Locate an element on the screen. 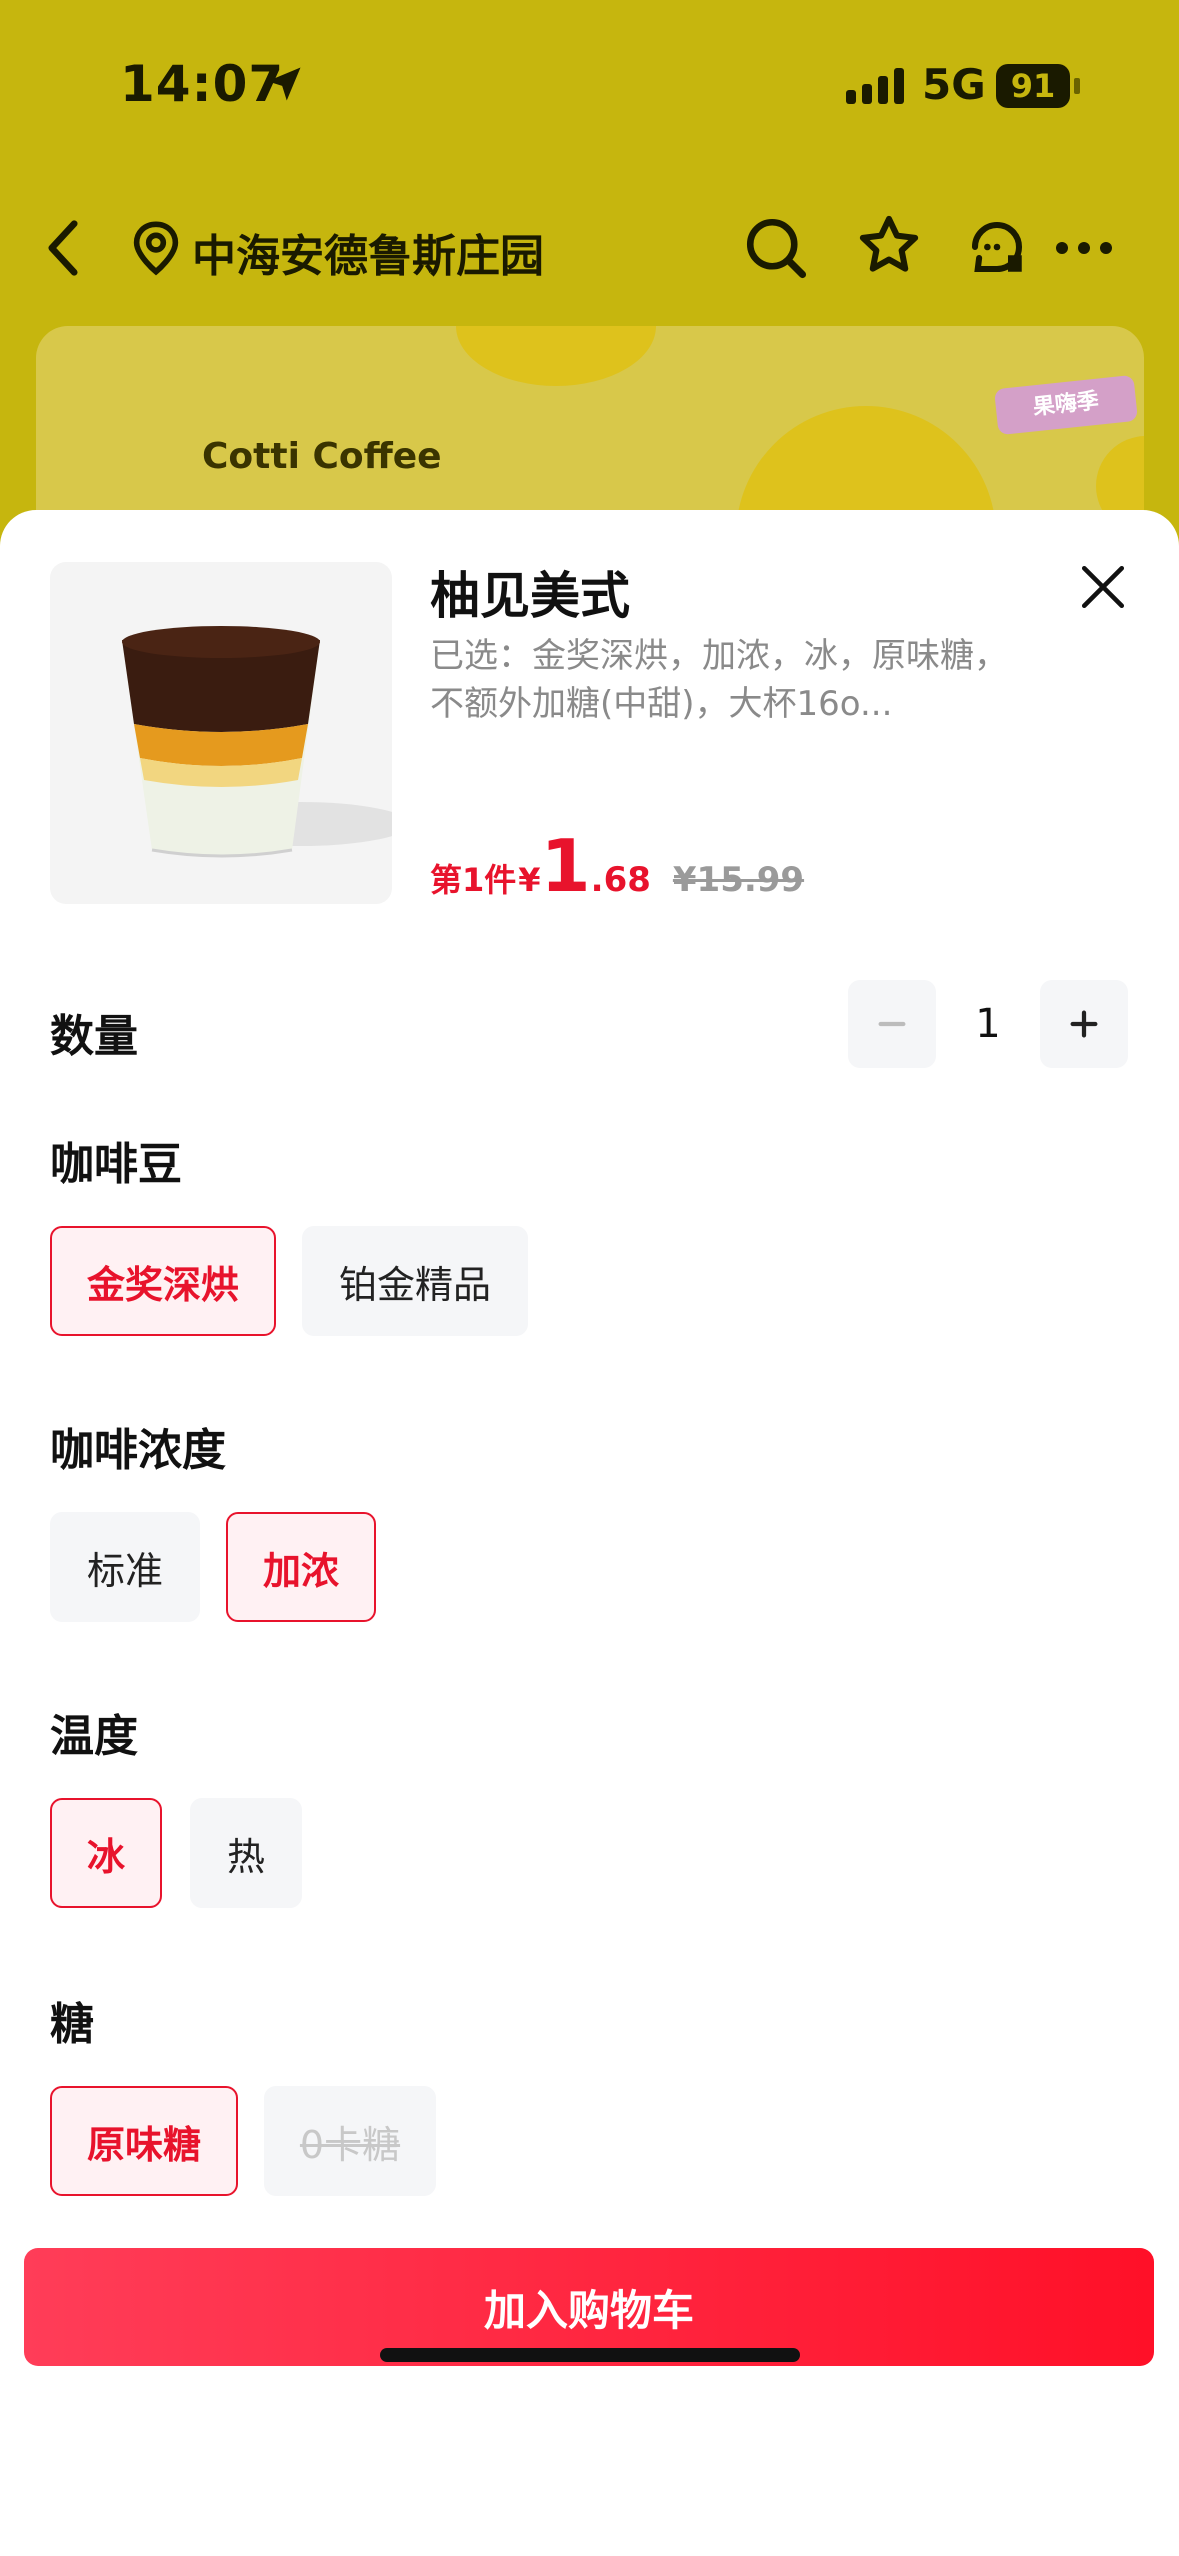 The width and height of the screenshot is (1179, 2556). price-prefix: 第1件 is located at coordinates (473, 880).